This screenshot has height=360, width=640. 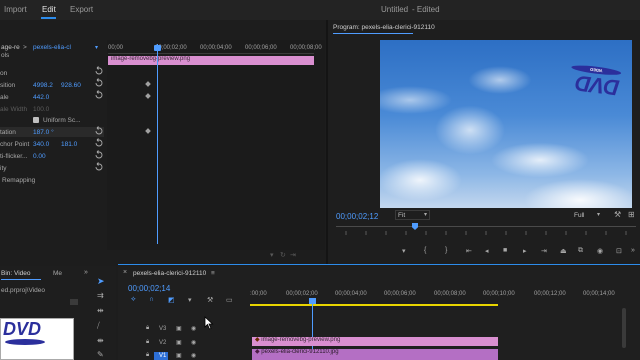 What do you see at coordinates (374, 305) in the screenshot?
I see `work-area-bar` at bounding box center [374, 305].